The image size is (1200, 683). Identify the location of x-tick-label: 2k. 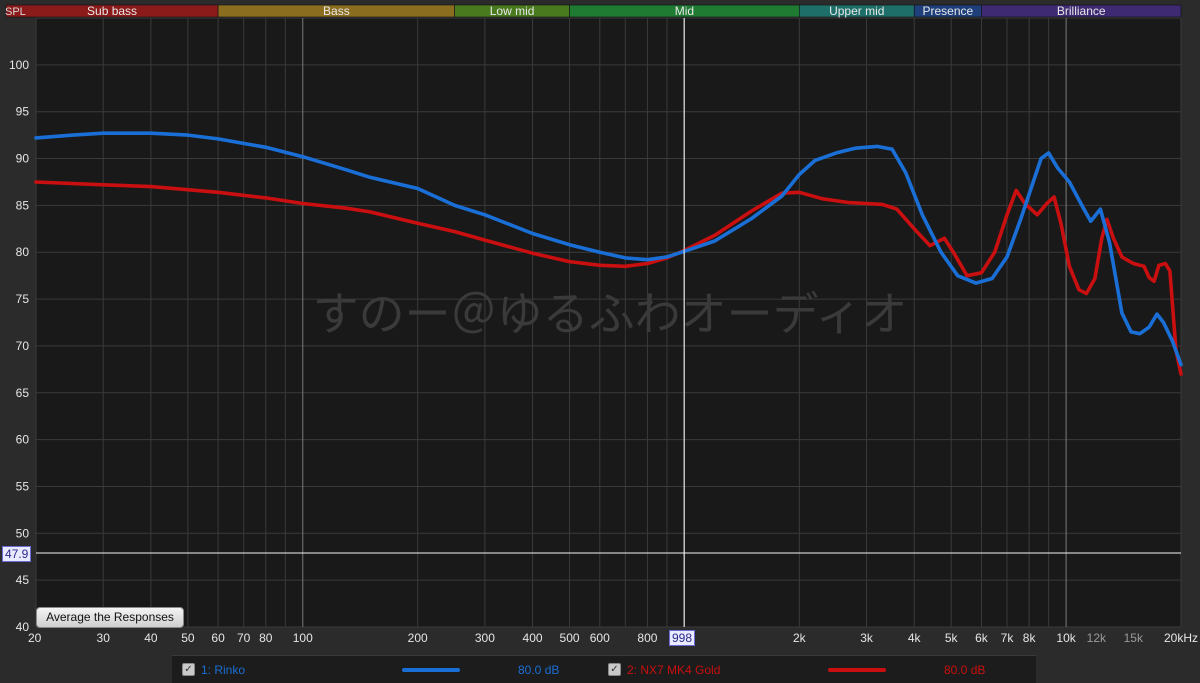
(800, 638).